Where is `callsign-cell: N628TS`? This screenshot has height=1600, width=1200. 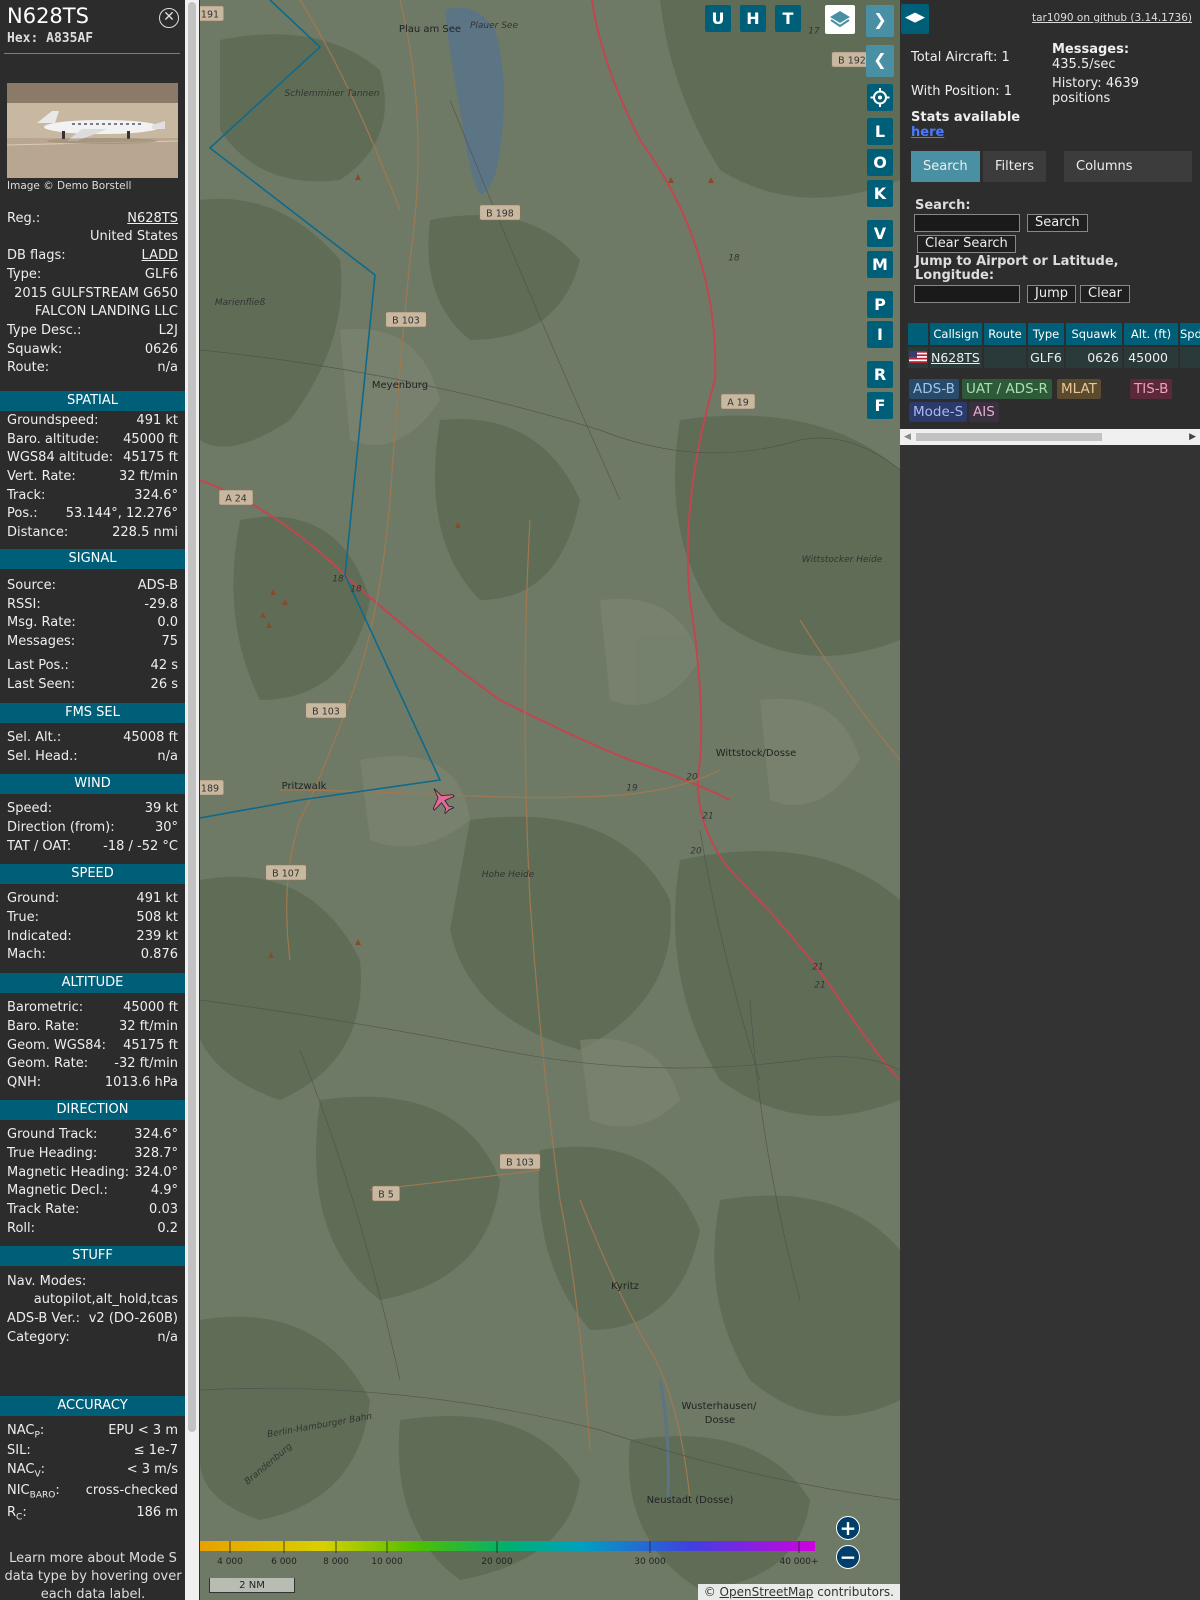 callsign-cell: N628TS is located at coordinates (956, 357).